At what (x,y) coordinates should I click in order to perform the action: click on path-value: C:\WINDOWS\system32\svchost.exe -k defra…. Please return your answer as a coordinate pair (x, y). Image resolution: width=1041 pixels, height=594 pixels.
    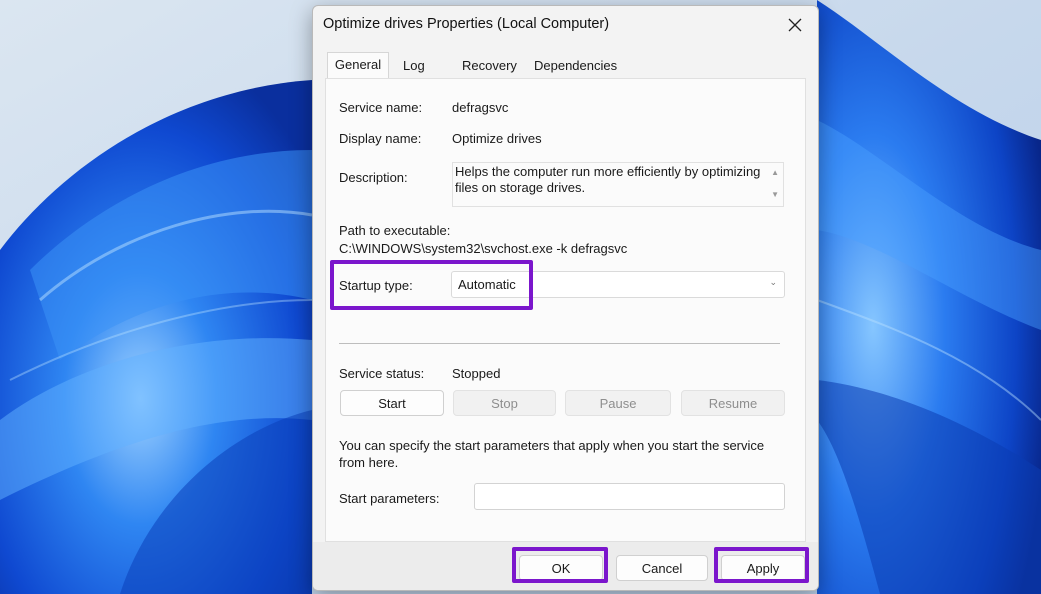
    Looking at the image, I should click on (483, 248).